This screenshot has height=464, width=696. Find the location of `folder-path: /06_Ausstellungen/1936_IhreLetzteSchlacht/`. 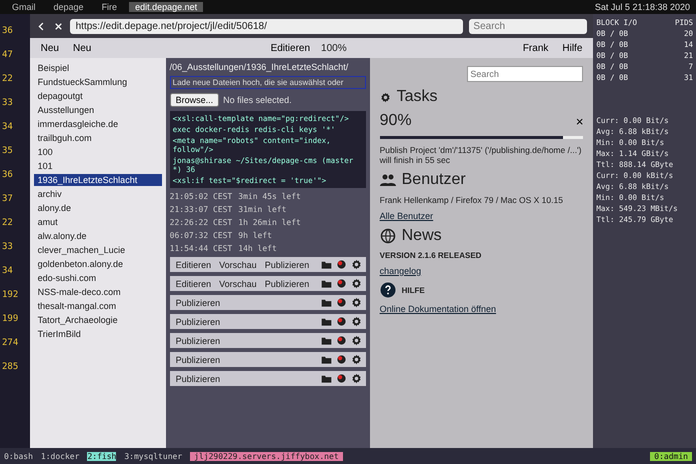

folder-path: /06_Ausstellungen/1936_IhreLetzteSchlacht/ is located at coordinates (260, 67).